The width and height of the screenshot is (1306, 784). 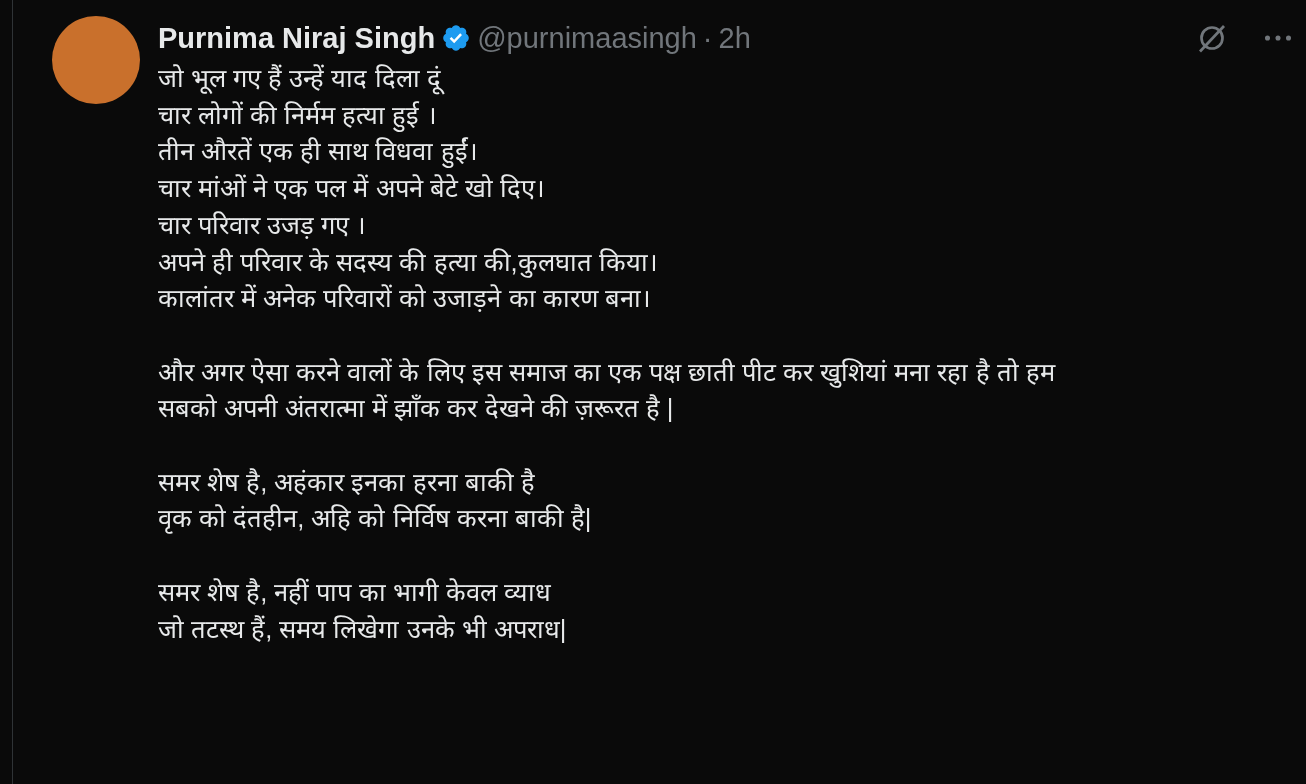 What do you see at coordinates (728, 115) in the screenshot?
I see `tweet-text-line: चार लोगों की निर्मम हत्या हुई ।` at bounding box center [728, 115].